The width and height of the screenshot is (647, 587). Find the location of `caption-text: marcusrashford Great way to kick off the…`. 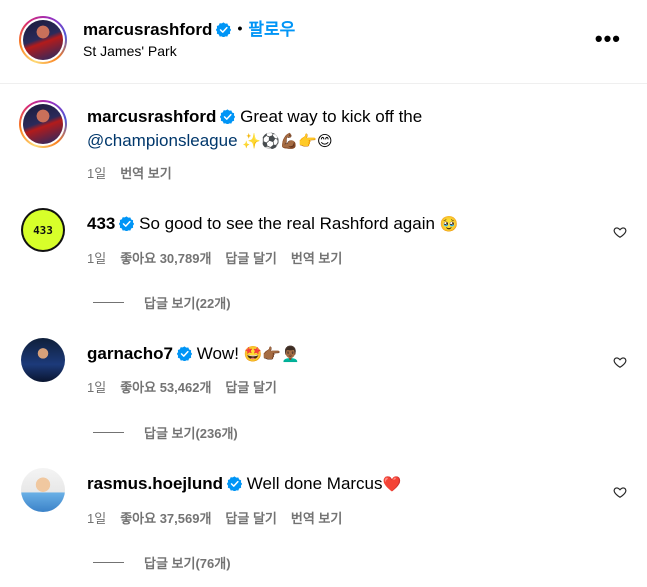

caption-text: marcusrashford Great way to kick off the… is located at coordinates (337, 129).